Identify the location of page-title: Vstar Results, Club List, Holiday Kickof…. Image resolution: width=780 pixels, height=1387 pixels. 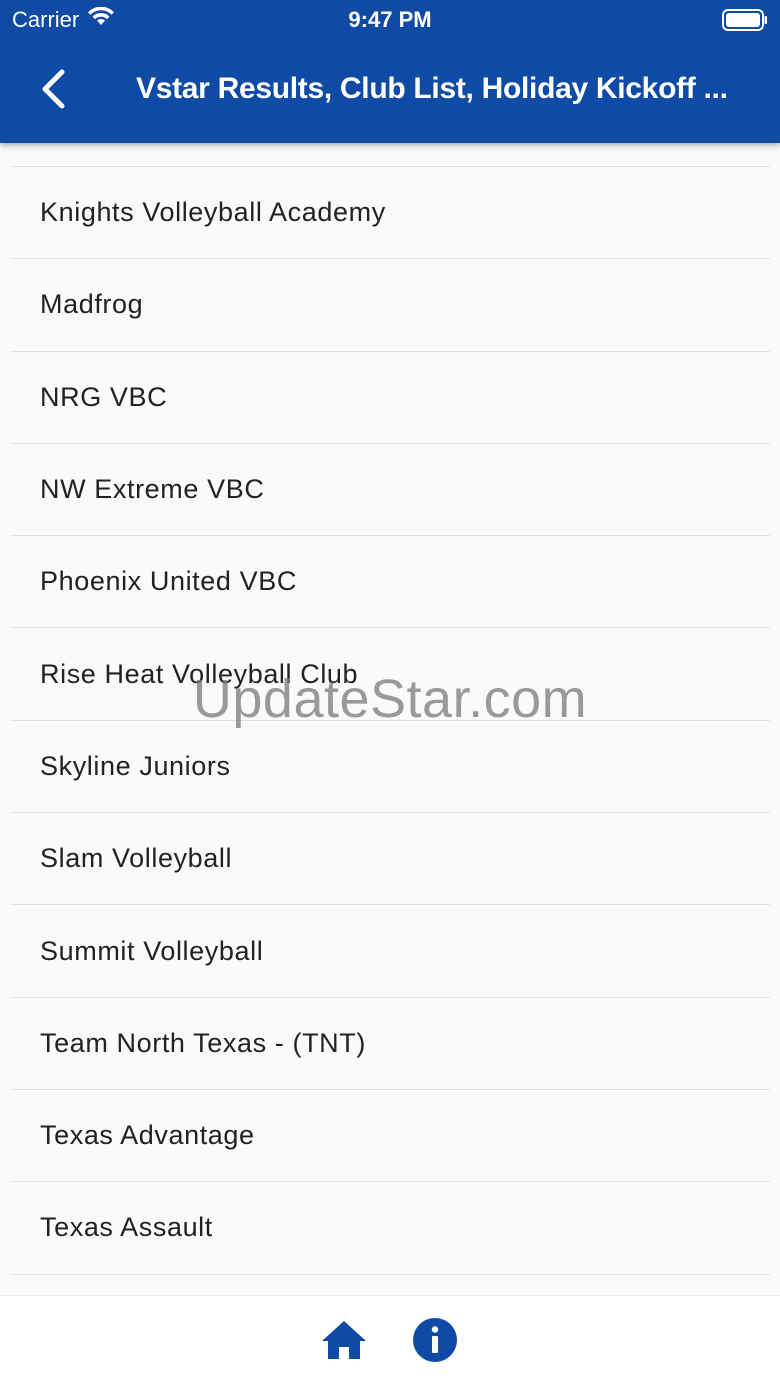
(432, 88).